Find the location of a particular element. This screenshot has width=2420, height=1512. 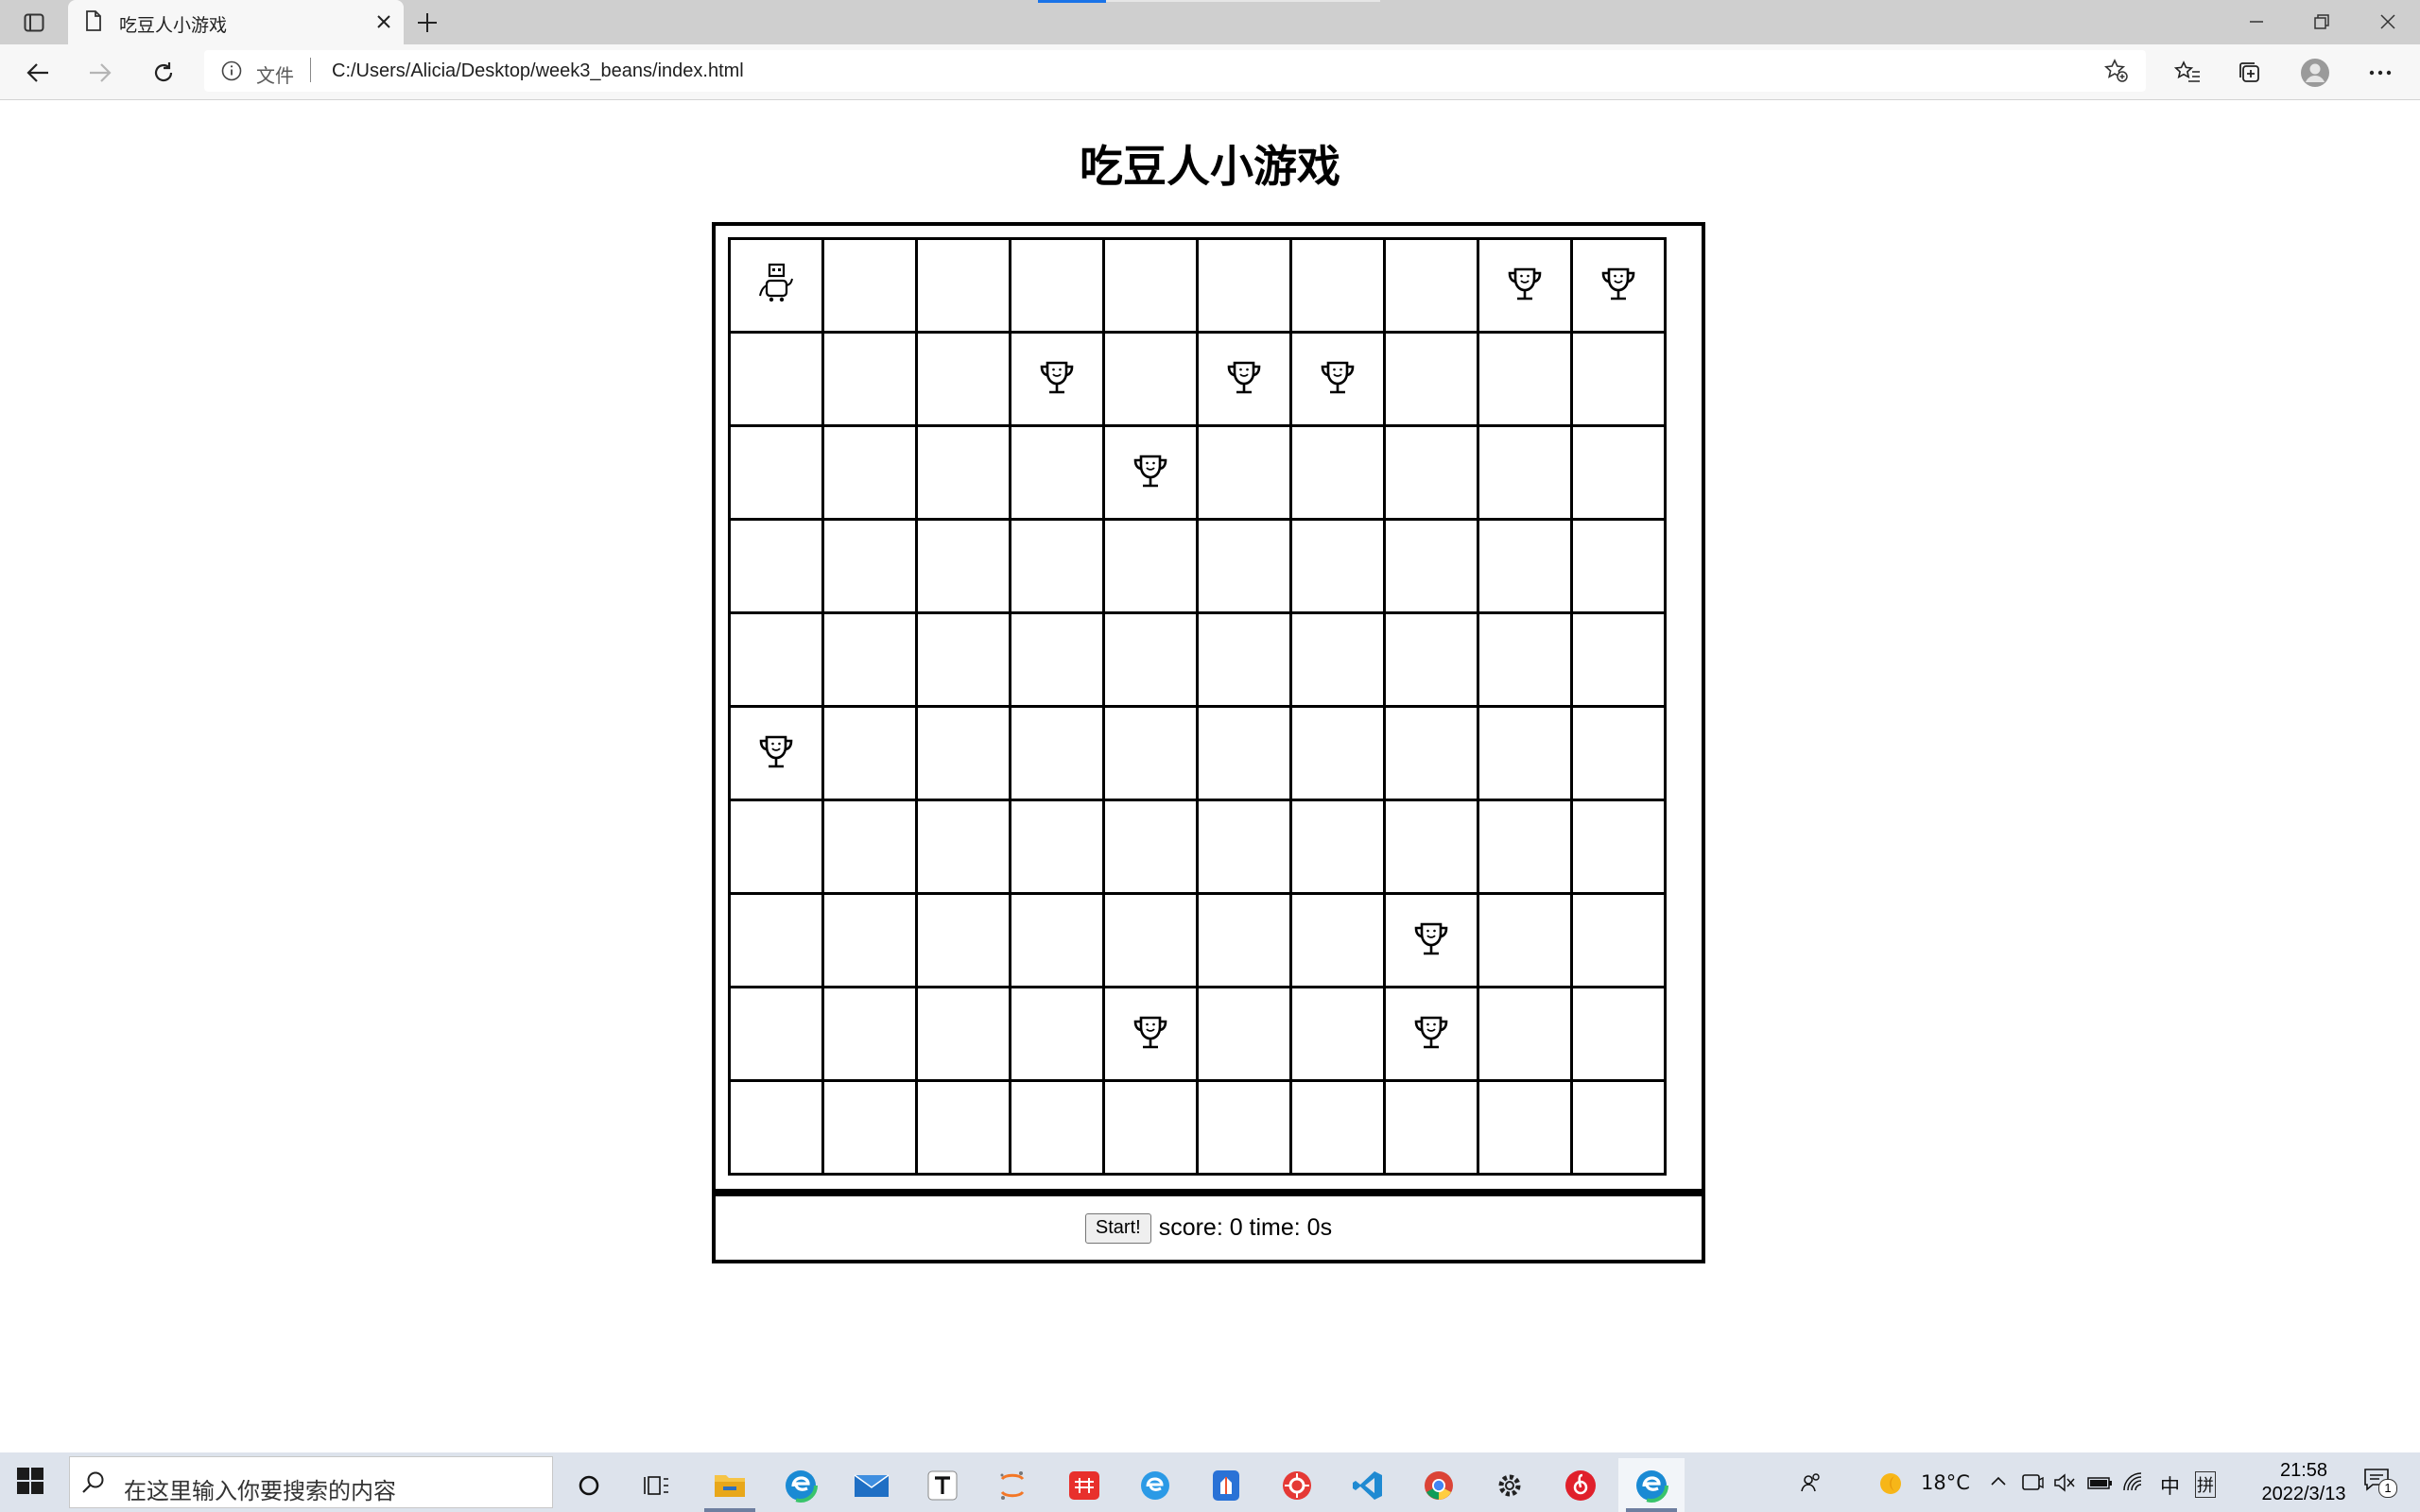

mail-icon is located at coordinates (872, 1485).